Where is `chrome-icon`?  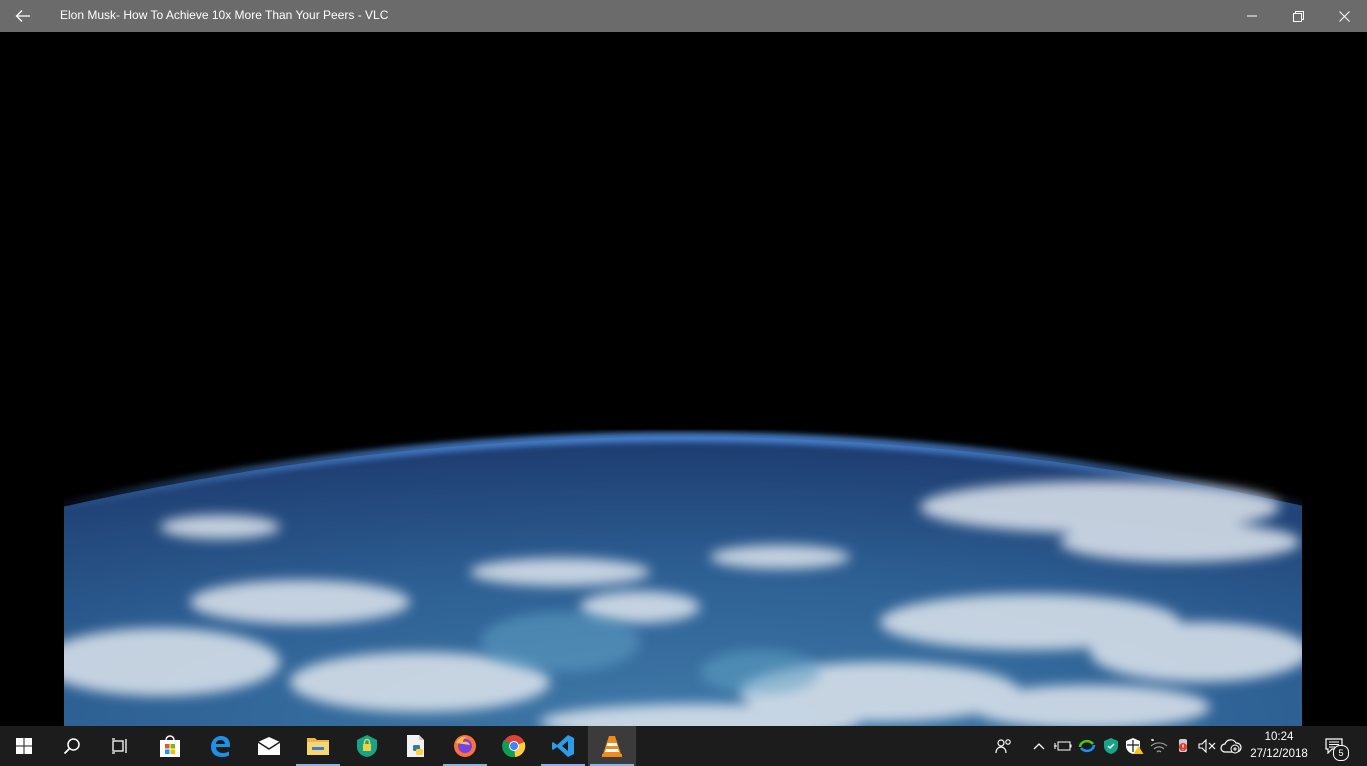
chrome-icon is located at coordinates (514, 746).